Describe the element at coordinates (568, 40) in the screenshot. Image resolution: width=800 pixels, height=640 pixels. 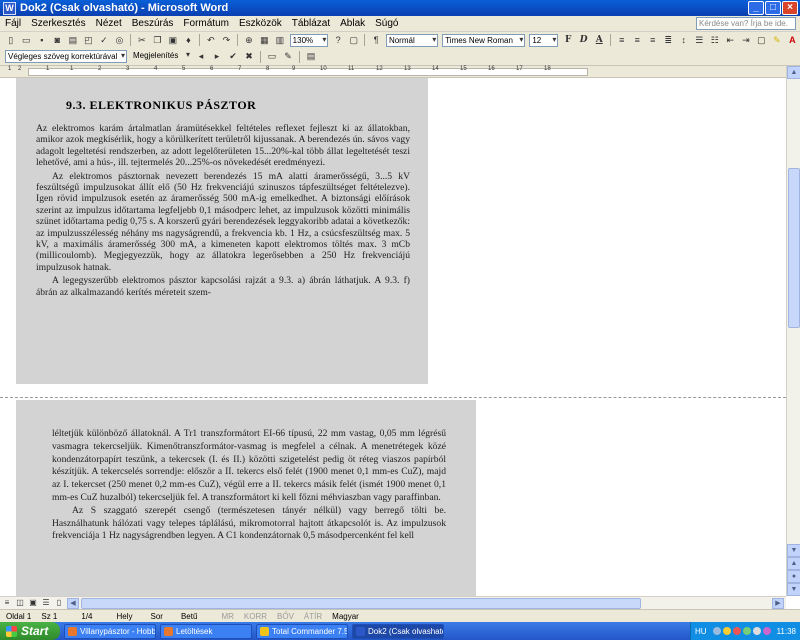
I see `bold-button: F` at that location.